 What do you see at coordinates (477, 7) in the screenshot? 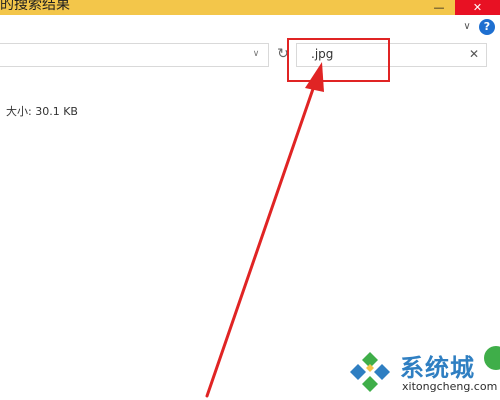
I see `close-button: ✕` at bounding box center [477, 7].